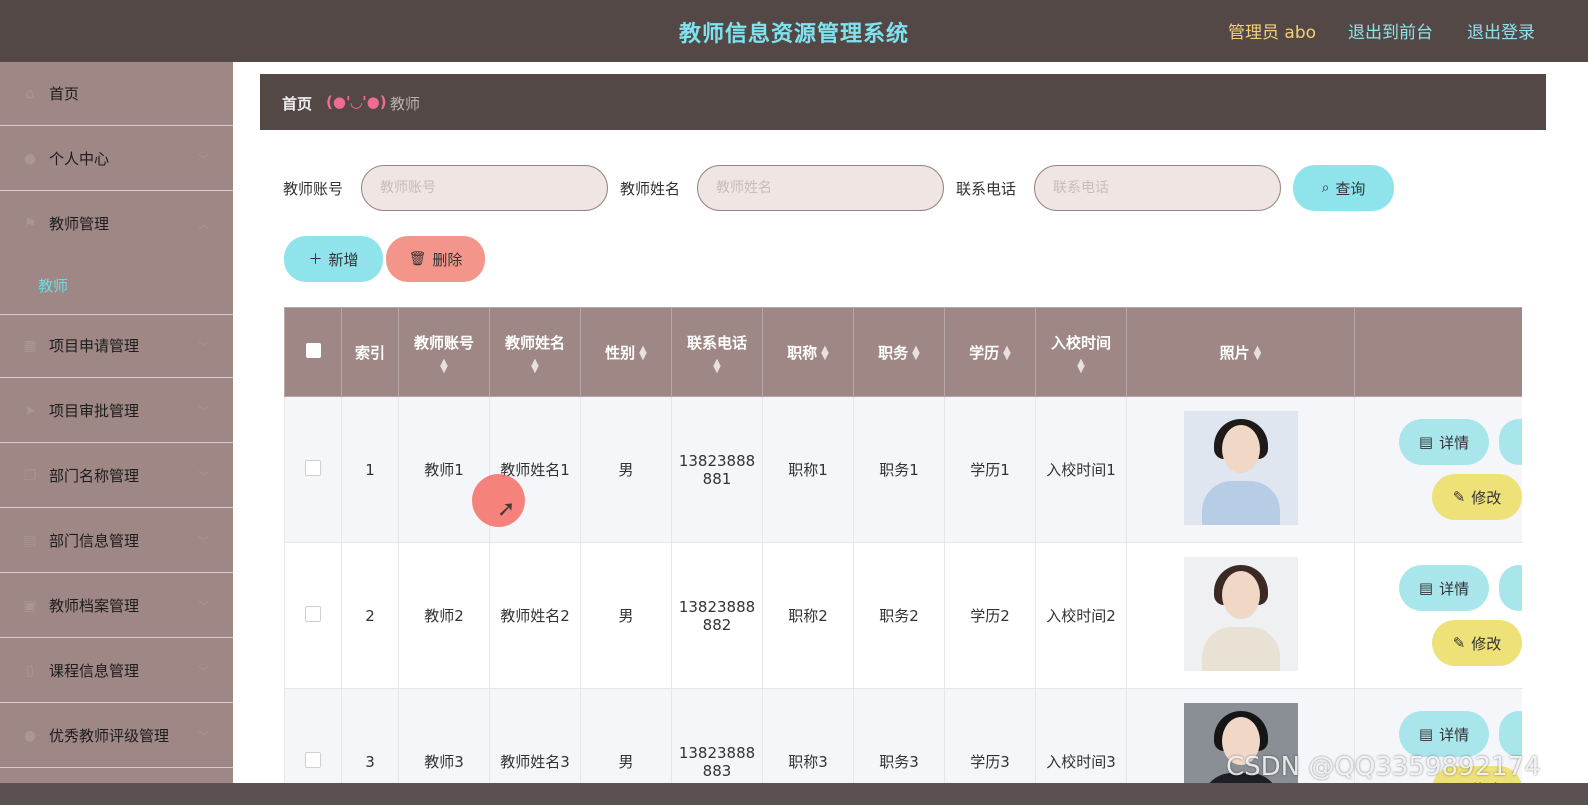 The width and height of the screenshot is (1588, 805). I want to click on cell-phone: 13823888881, so click(717, 469).